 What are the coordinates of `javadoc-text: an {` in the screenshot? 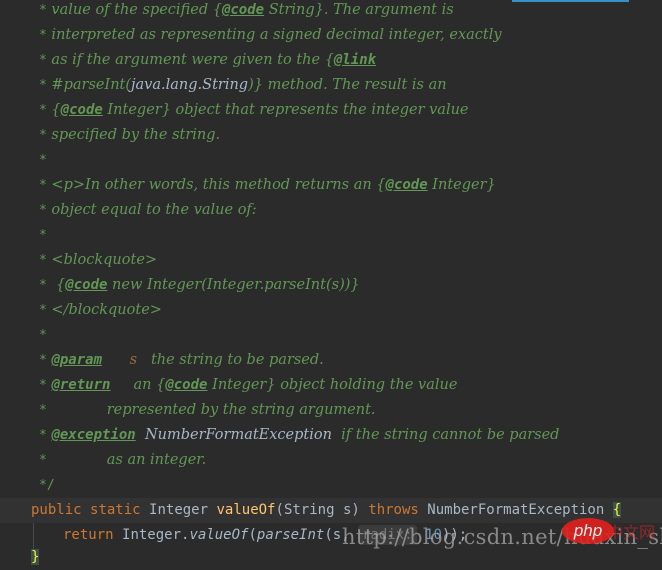 It's located at (138, 385).